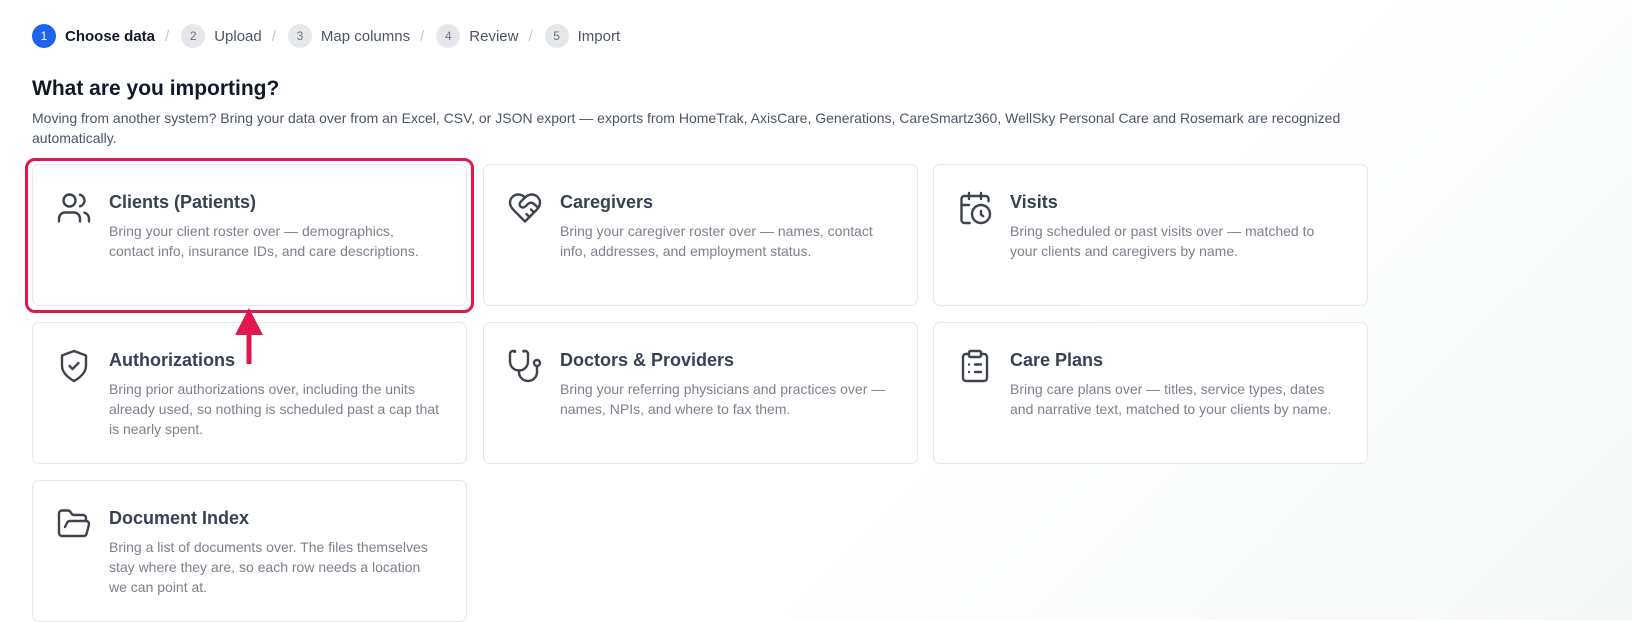 This screenshot has width=1632, height=622. I want to click on folder-open-icon, so click(74, 524).